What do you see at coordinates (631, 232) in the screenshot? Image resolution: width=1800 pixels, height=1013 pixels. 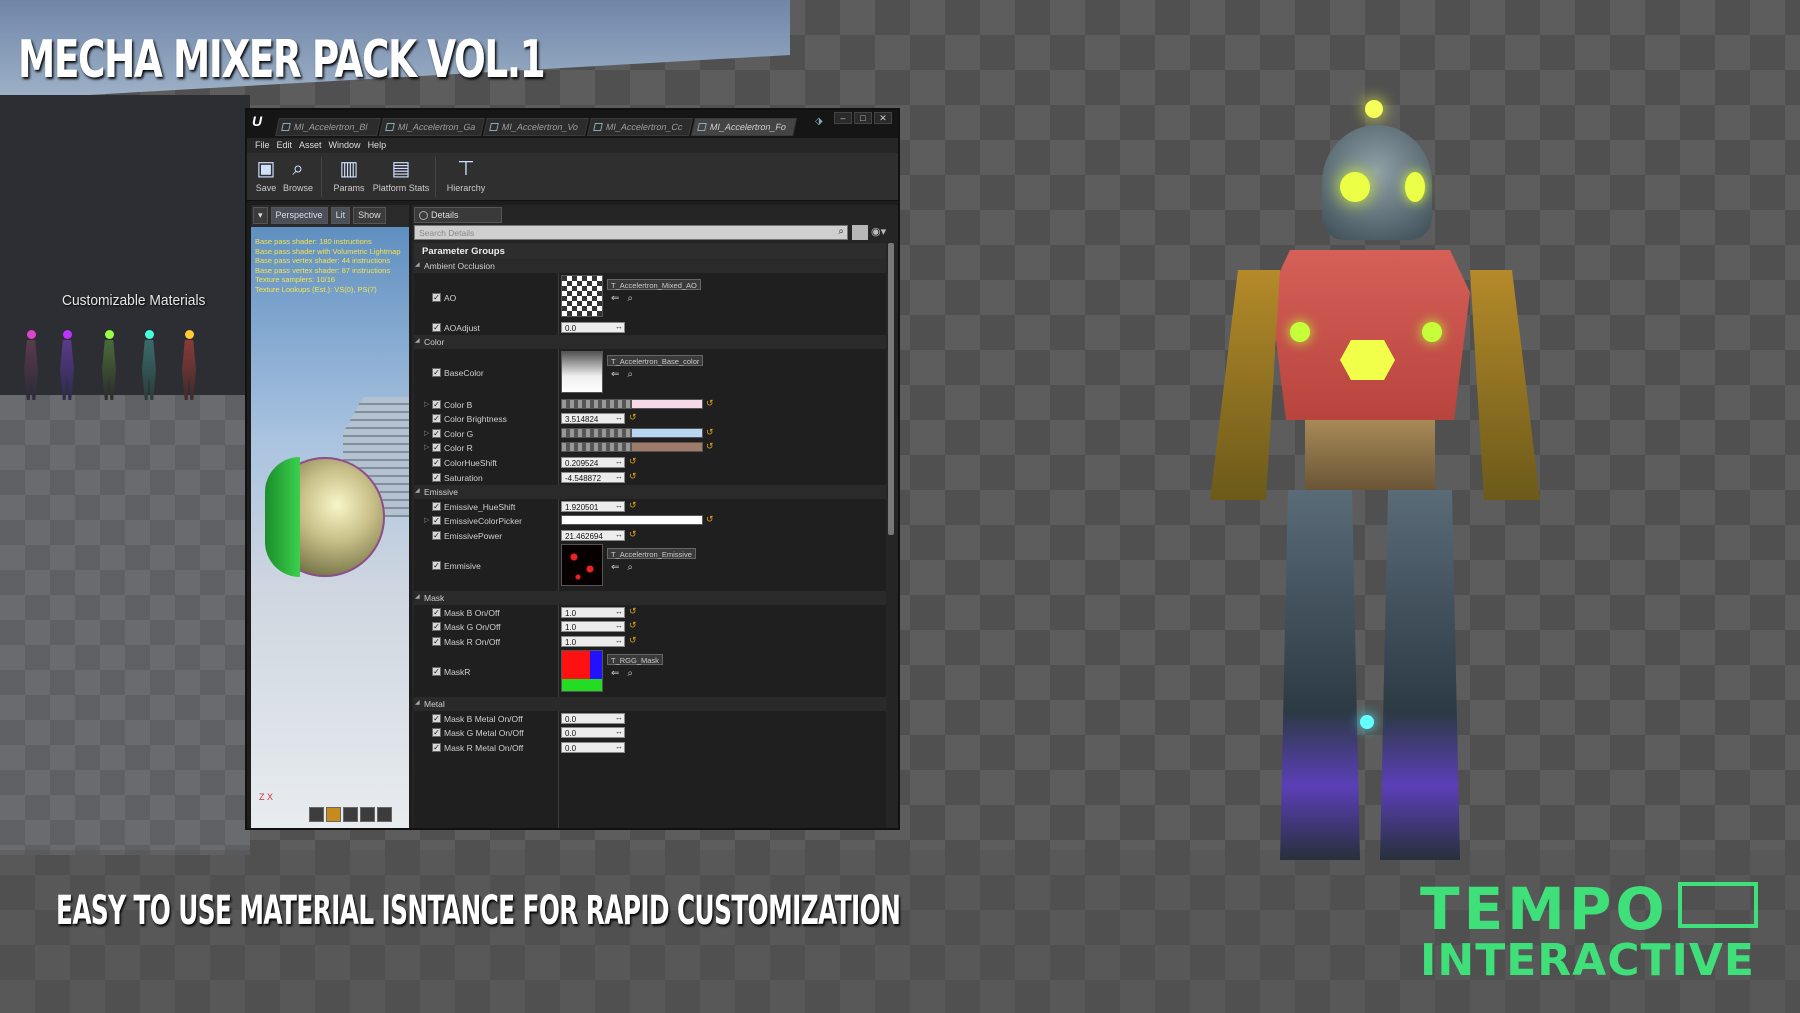 I see `search-details-input: Search Details ⌕` at bounding box center [631, 232].